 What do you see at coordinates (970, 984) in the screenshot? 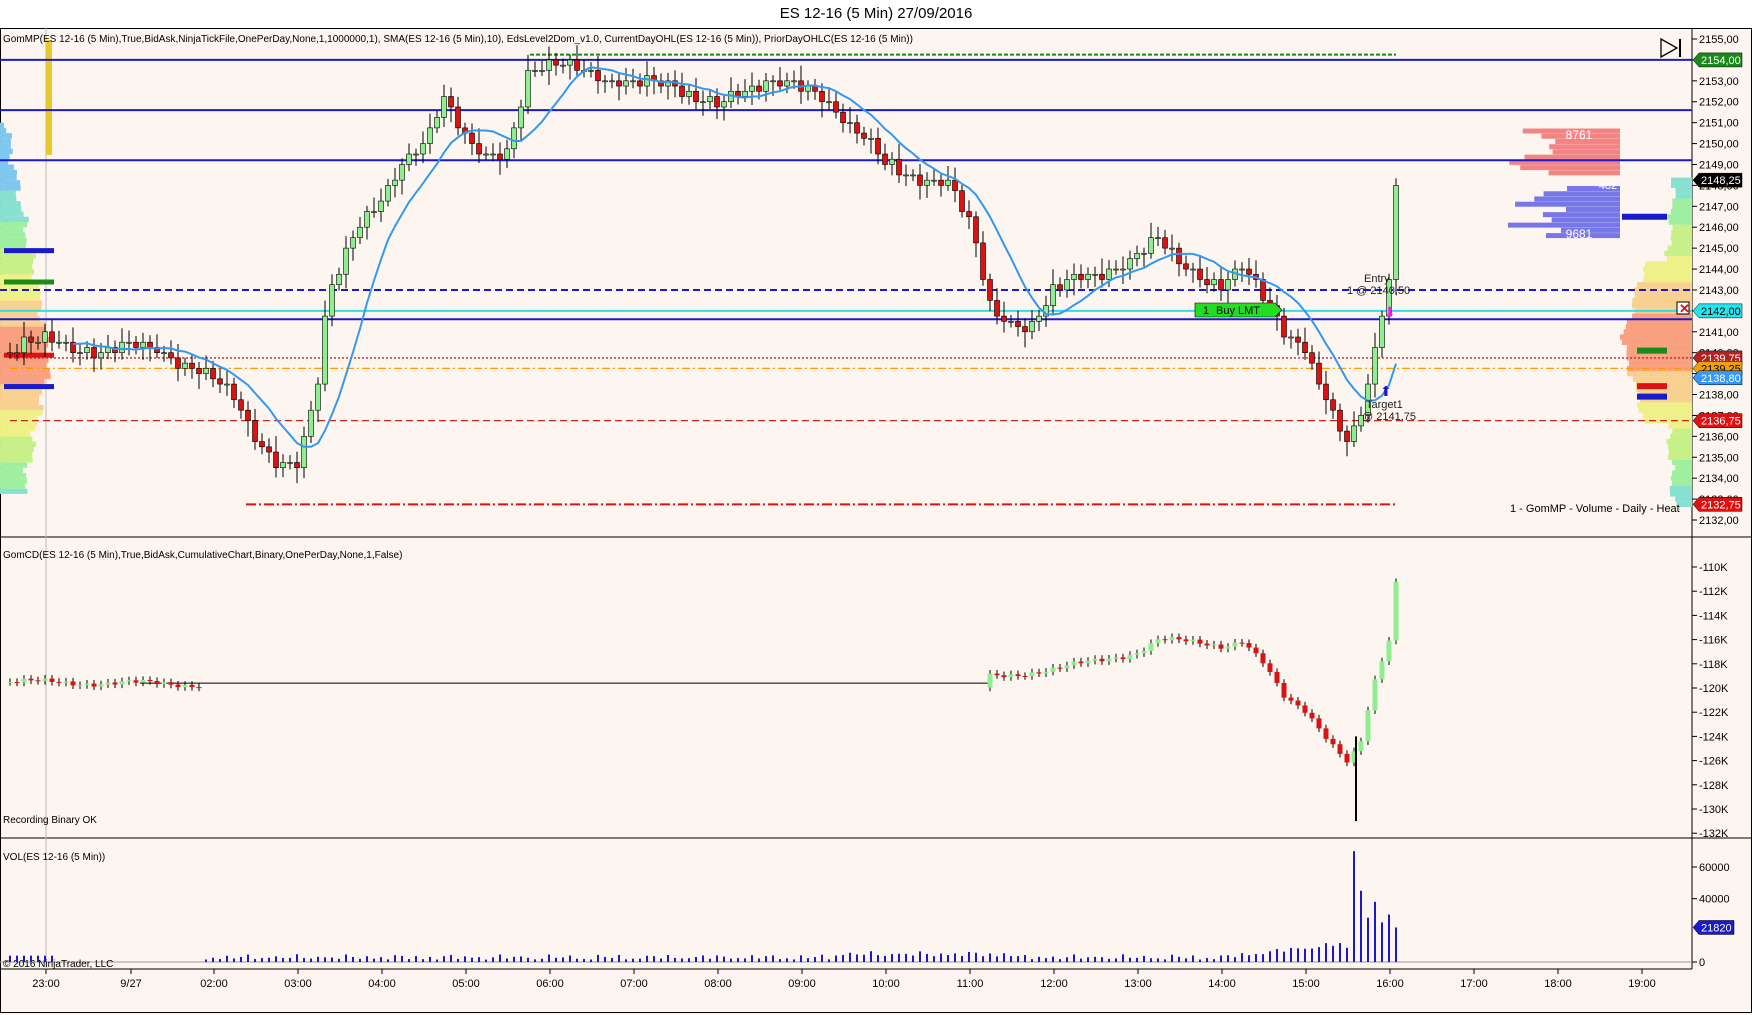
I see `time-tick-label: 11:00` at bounding box center [970, 984].